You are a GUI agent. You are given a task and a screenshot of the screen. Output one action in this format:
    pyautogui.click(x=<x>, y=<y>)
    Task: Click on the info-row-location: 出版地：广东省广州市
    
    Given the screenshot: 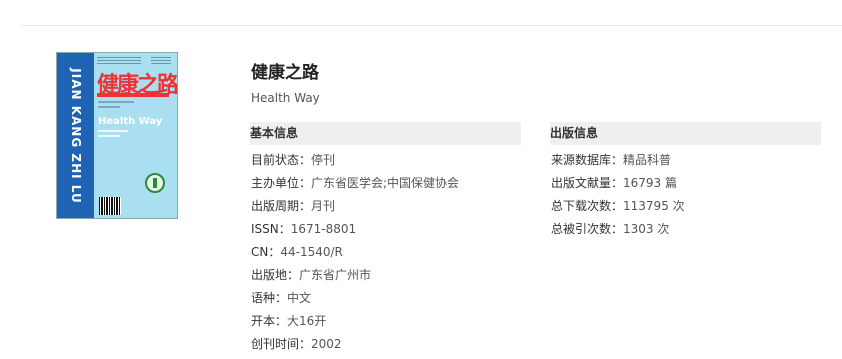 What is the action you would take?
    pyautogui.click(x=355, y=278)
    